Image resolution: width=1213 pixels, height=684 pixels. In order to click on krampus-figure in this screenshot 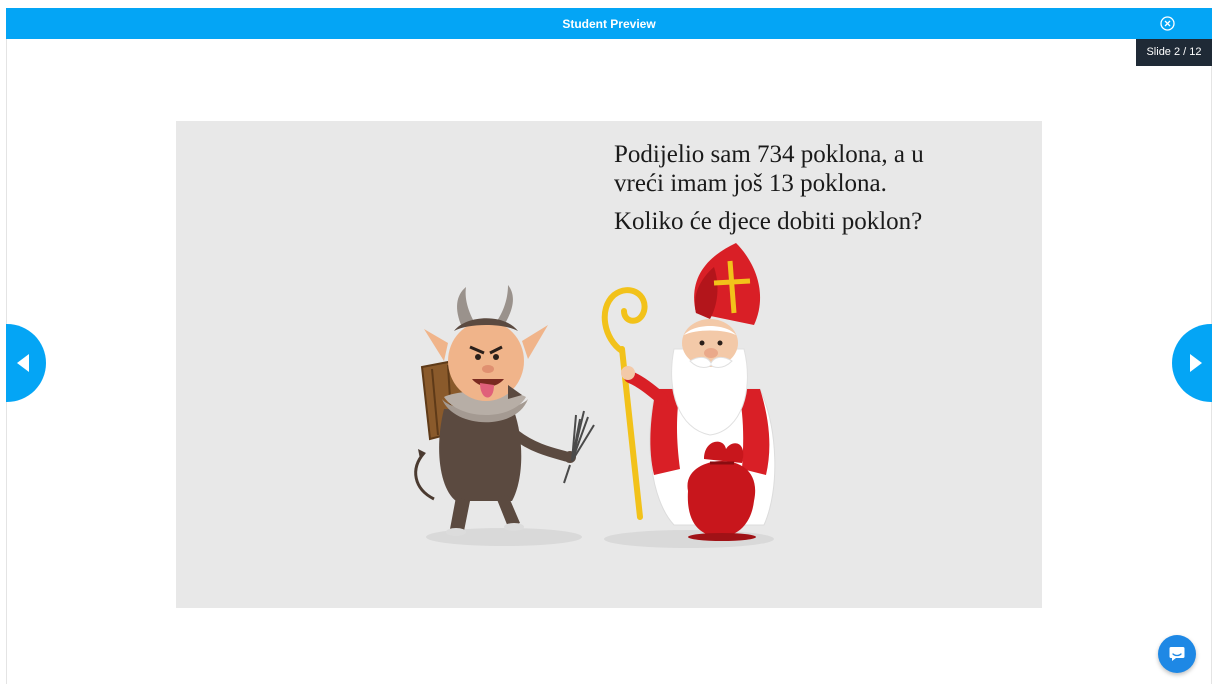, I will do `click(504, 410)`.